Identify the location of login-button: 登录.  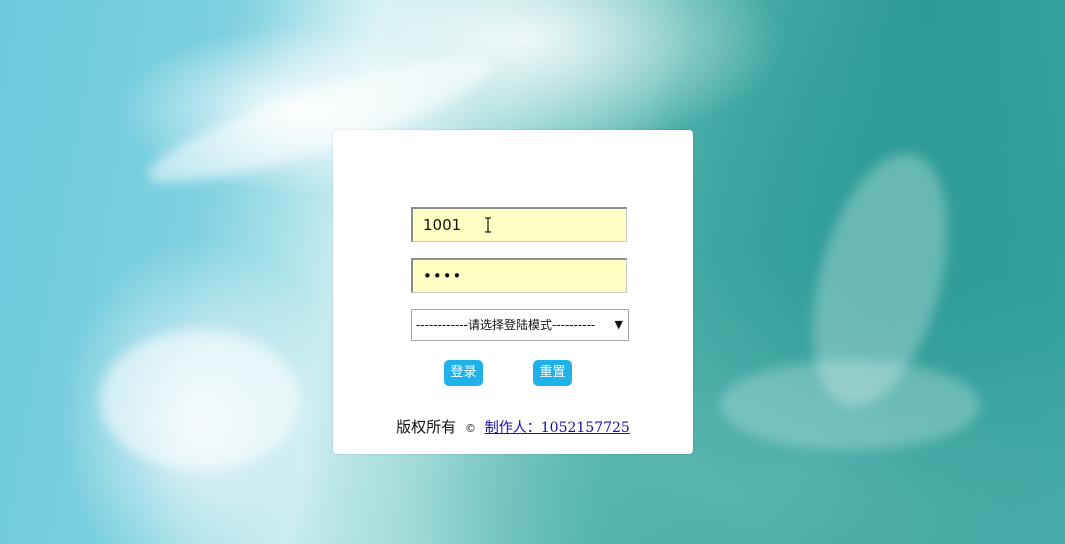
(463, 373).